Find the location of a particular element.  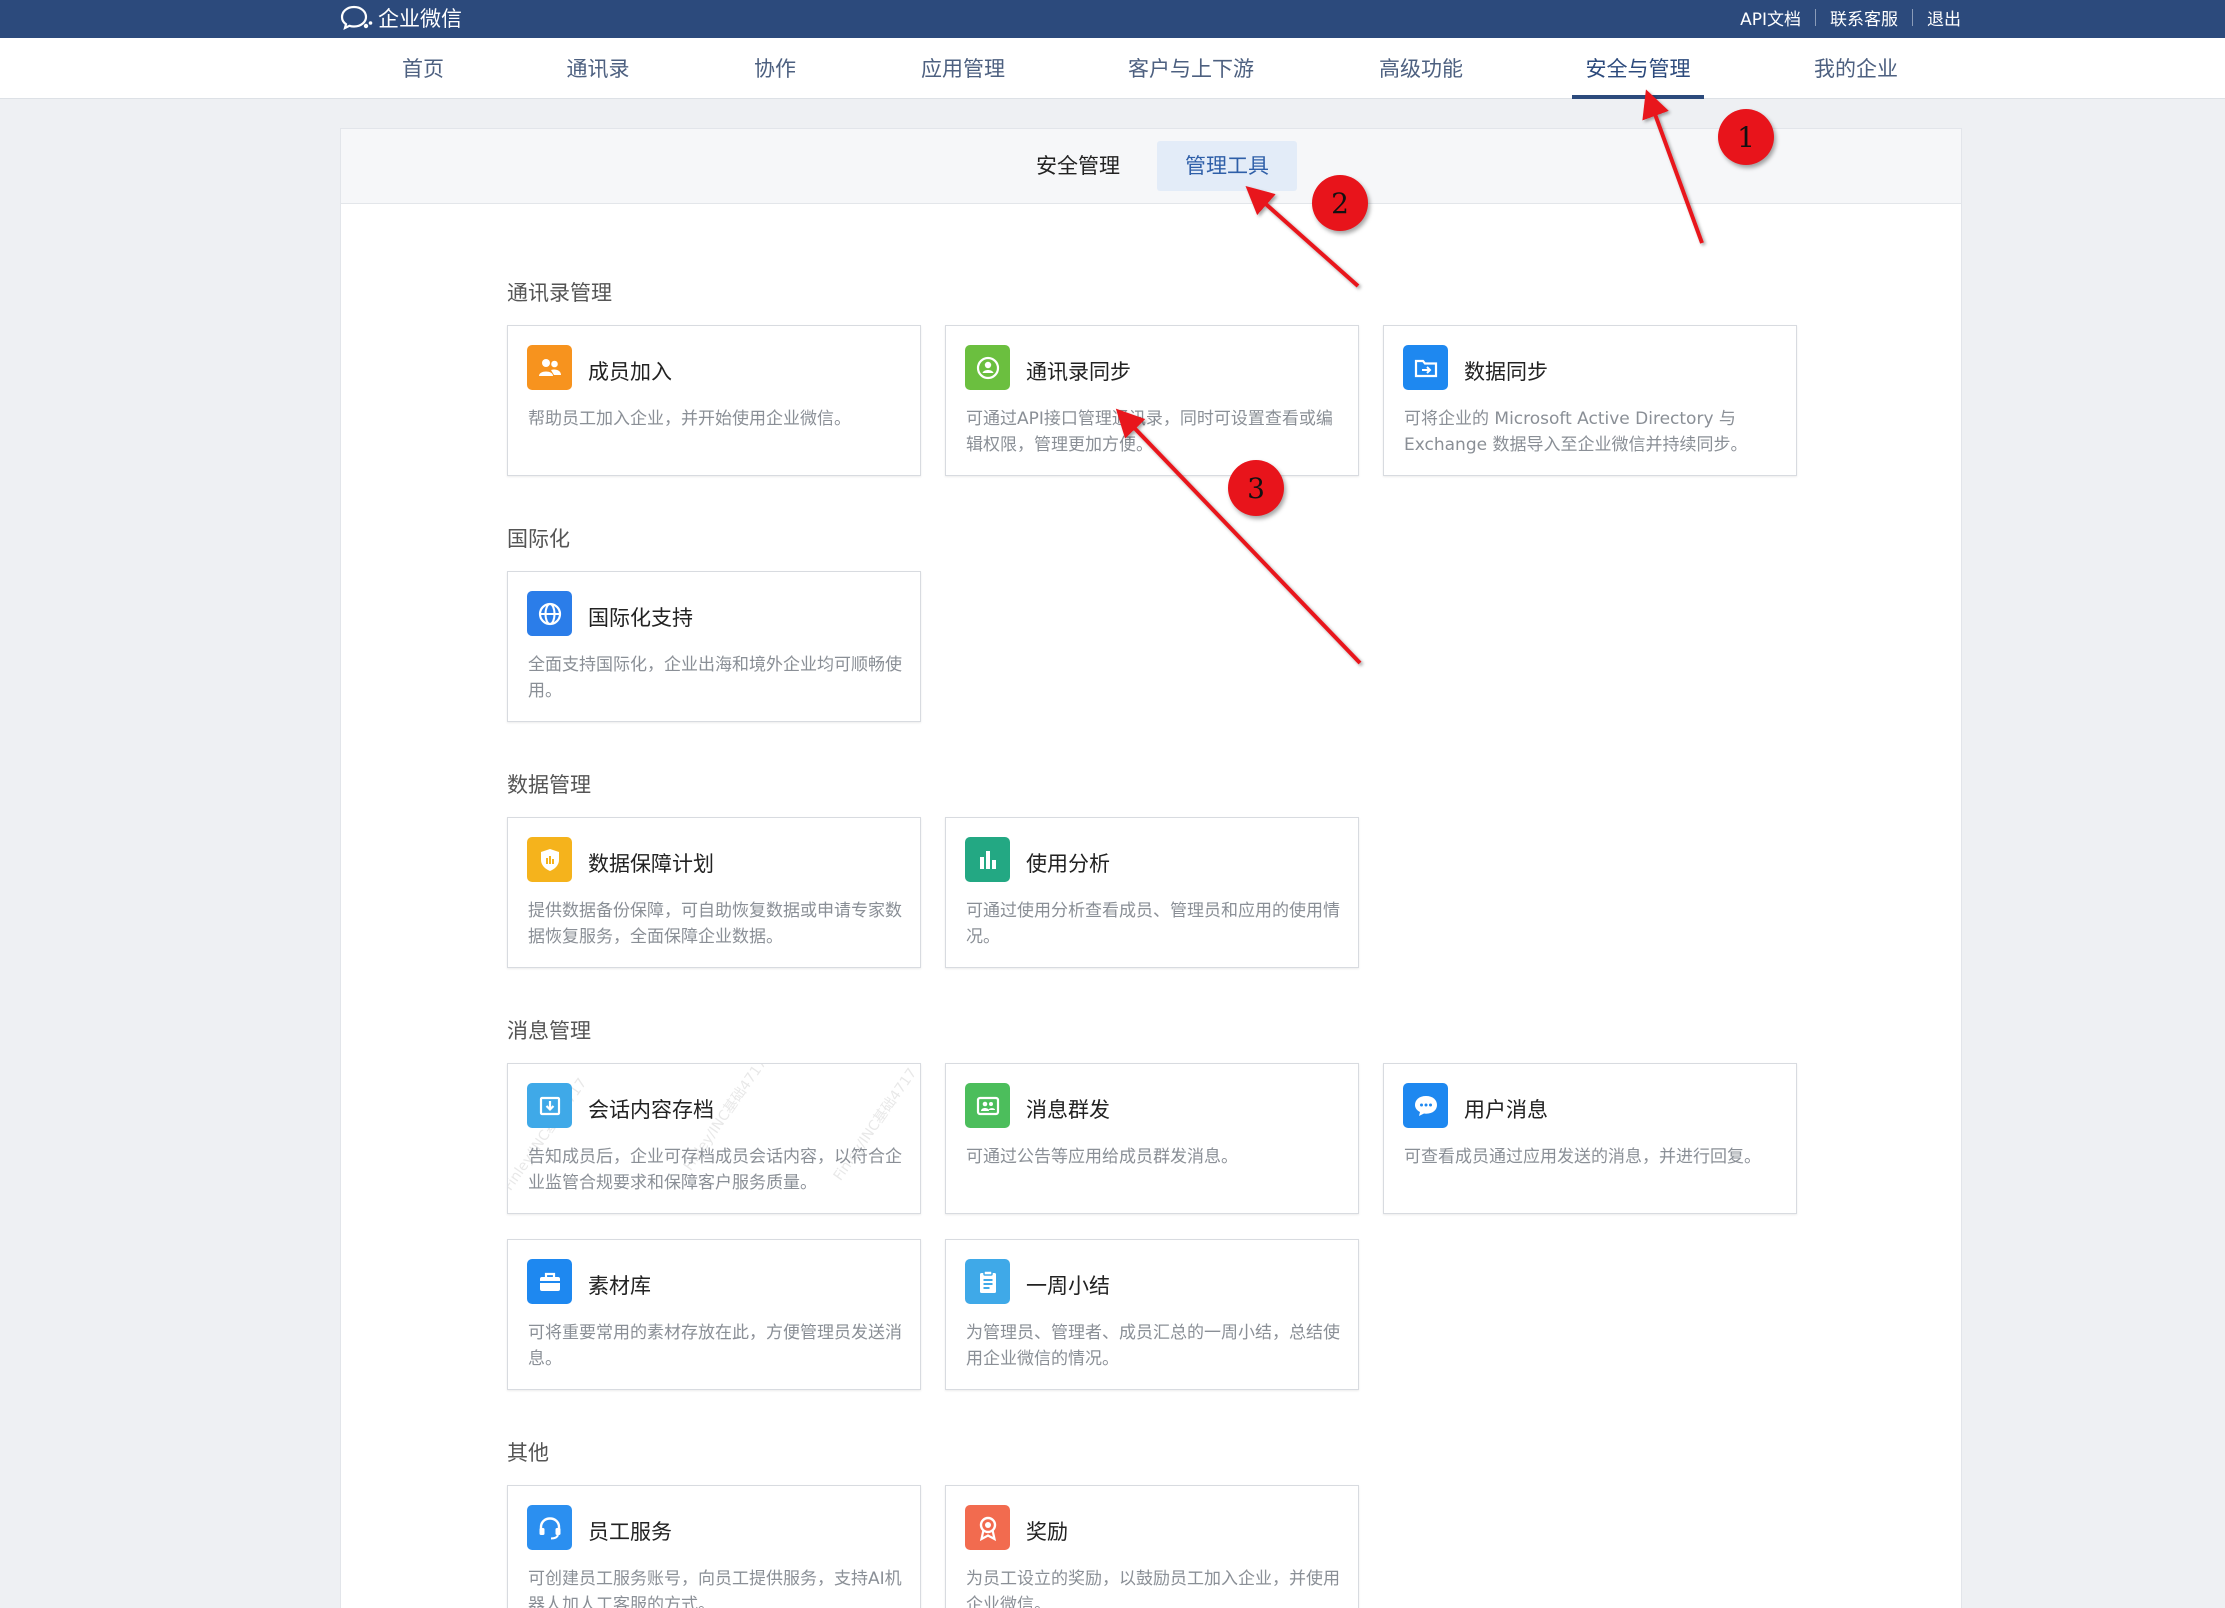

card-title: 成员加入 is located at coordinates (630, 372).